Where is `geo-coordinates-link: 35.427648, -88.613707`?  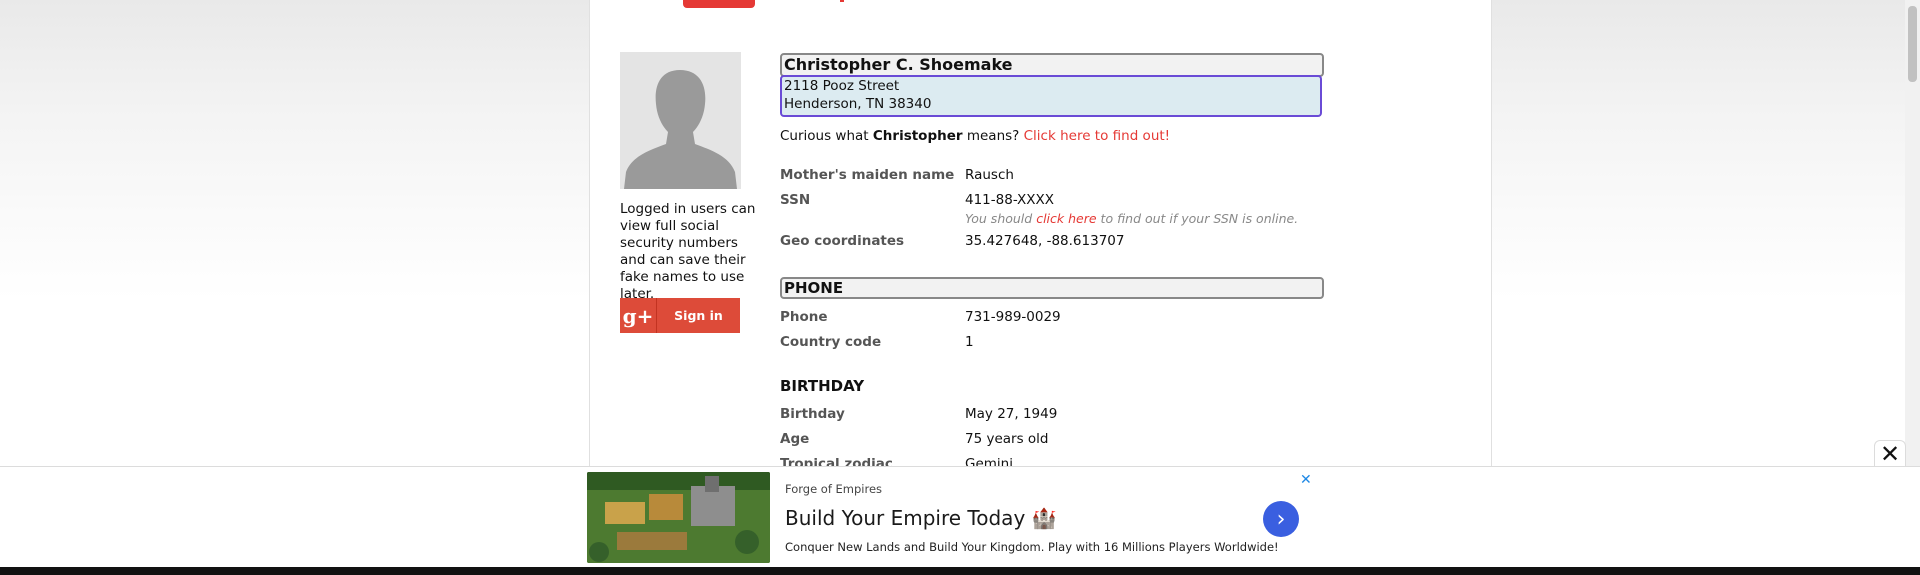
geo-coordinates-link: 35.427648, -88.613707 is located at coordinates (1044, 241).